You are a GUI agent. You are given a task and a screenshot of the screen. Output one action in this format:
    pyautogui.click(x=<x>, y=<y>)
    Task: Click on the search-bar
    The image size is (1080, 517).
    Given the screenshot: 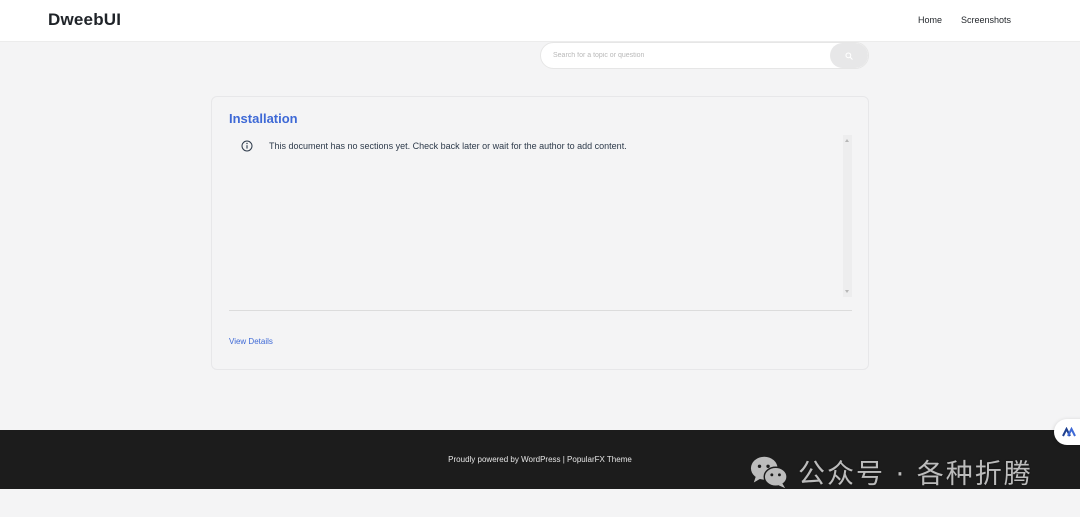 What is the action you would take?
    pyautogui.click(x=704, y=55)
    